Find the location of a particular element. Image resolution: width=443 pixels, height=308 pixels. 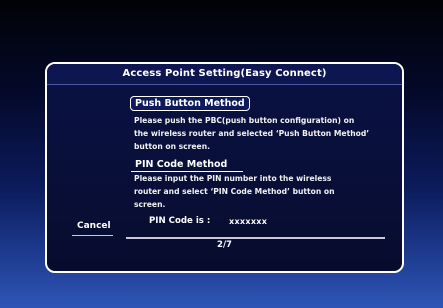

push-button-description-line: button on screen. is located at coordinates (172, 146).